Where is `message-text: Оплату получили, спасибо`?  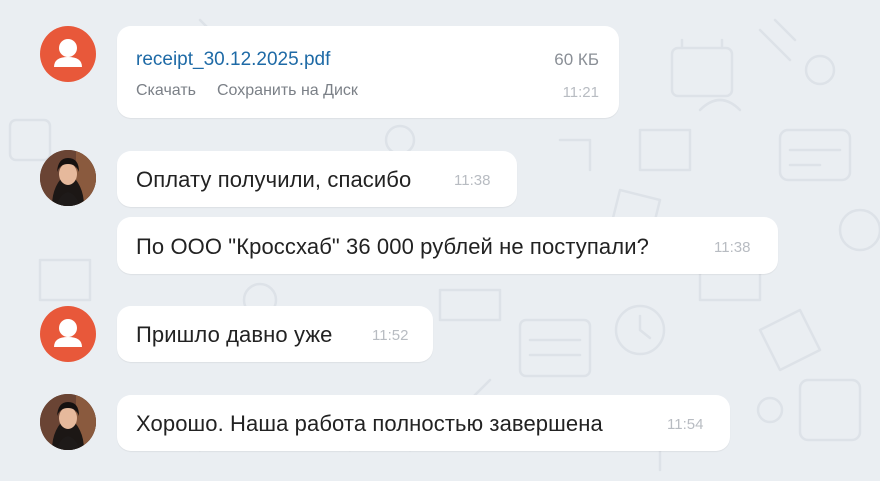 message-text: Оплату получили, спасибо is located at coordinates (274, 179).